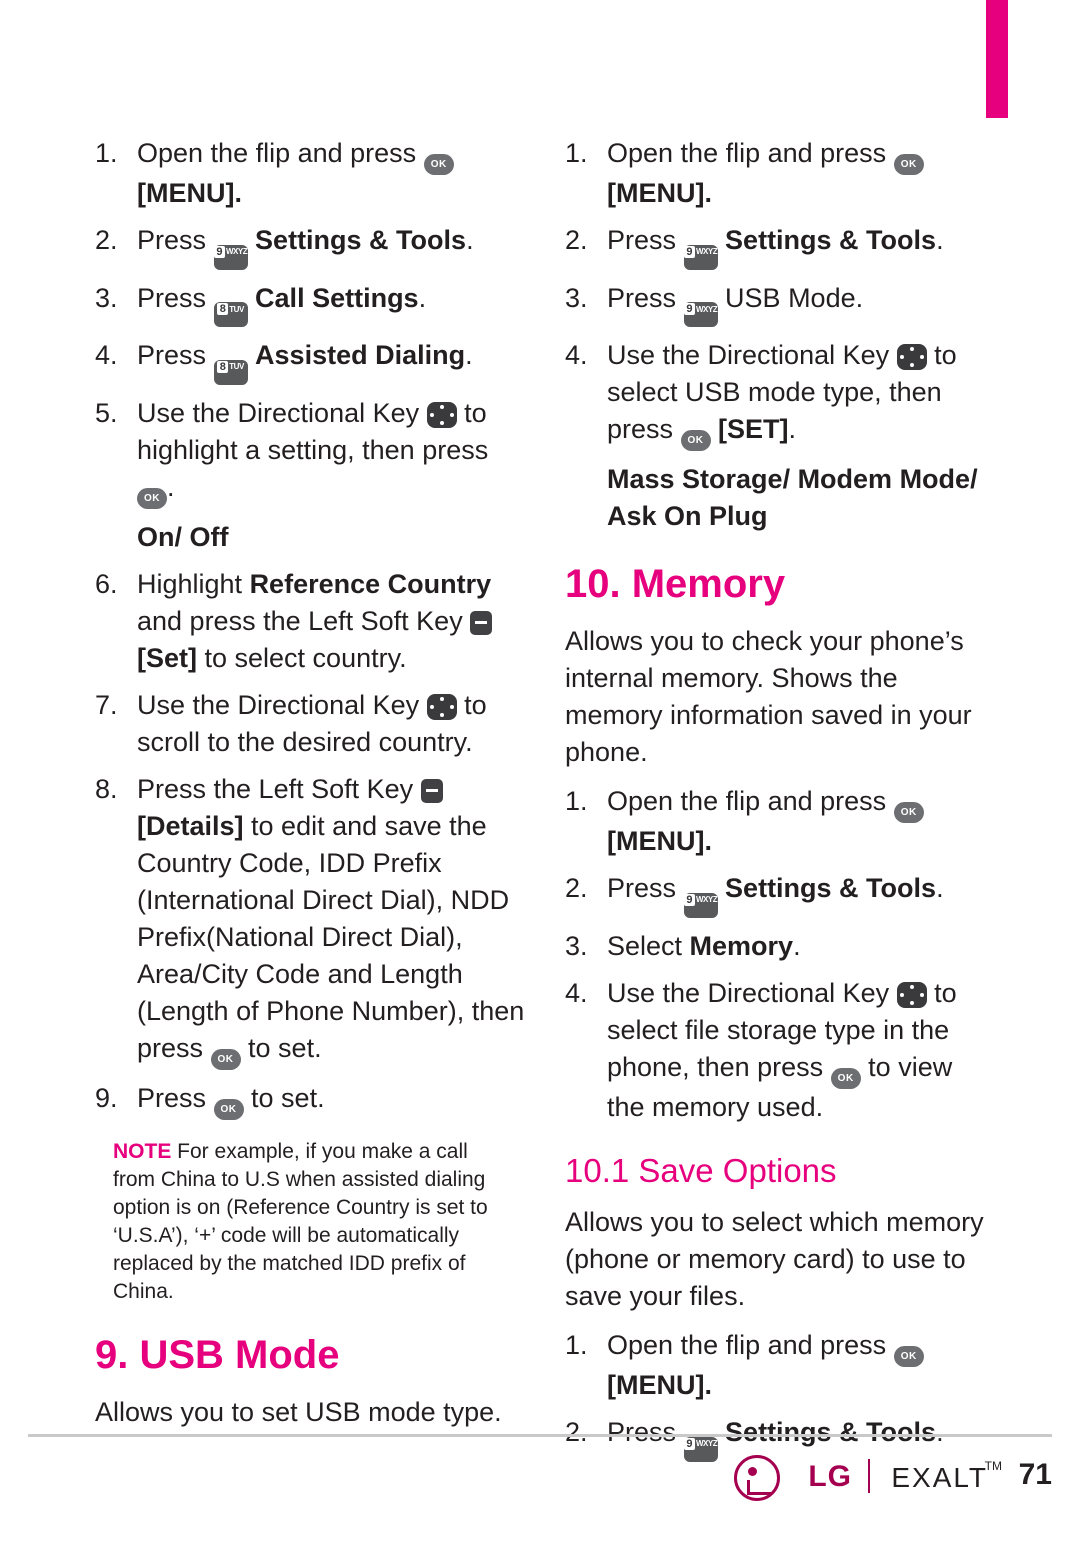  I want to click on step-number: 7., so click(106, 704).